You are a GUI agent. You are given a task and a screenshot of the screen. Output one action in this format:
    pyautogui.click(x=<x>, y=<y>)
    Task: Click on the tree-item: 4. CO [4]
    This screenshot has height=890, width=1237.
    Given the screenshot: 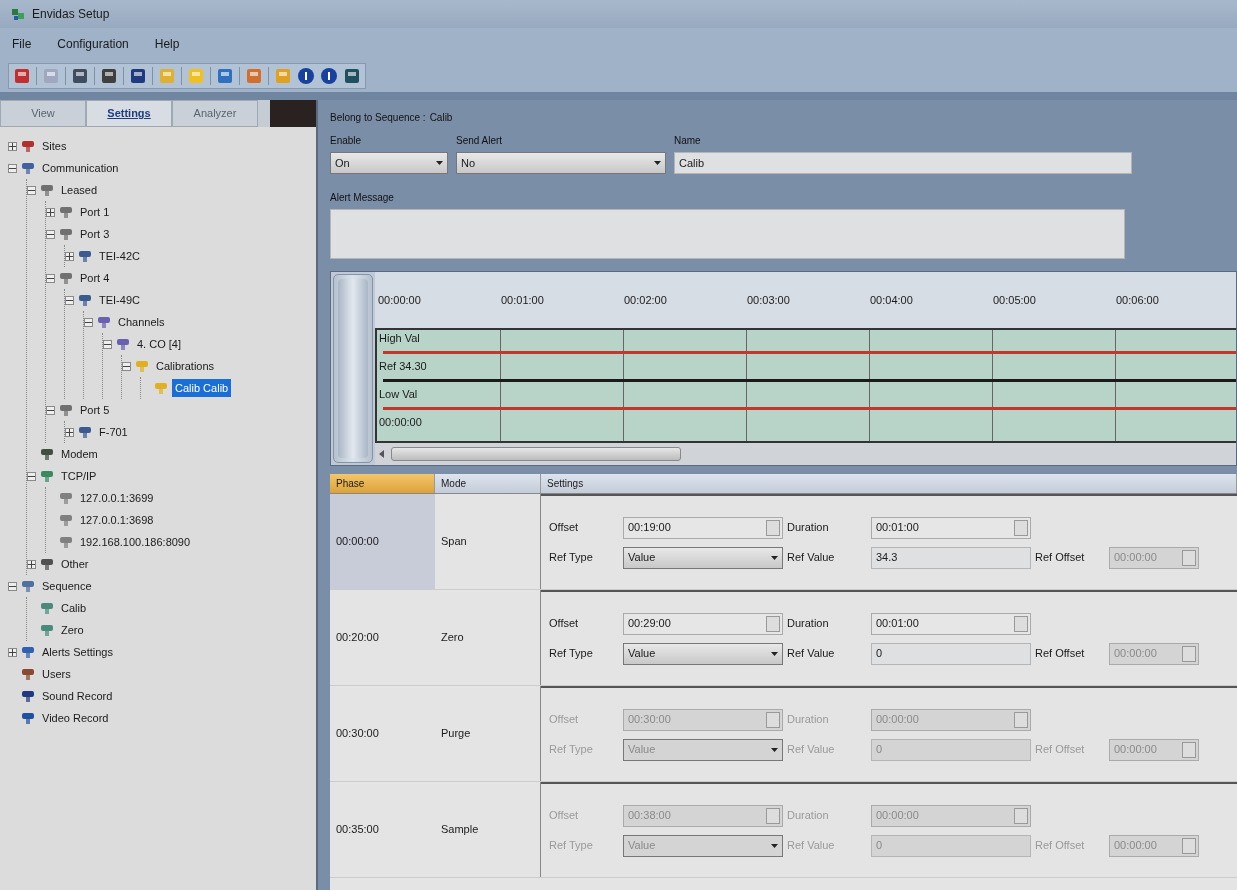 What is the action you would take?
    pyautogui.click(x=159, y=344)
    